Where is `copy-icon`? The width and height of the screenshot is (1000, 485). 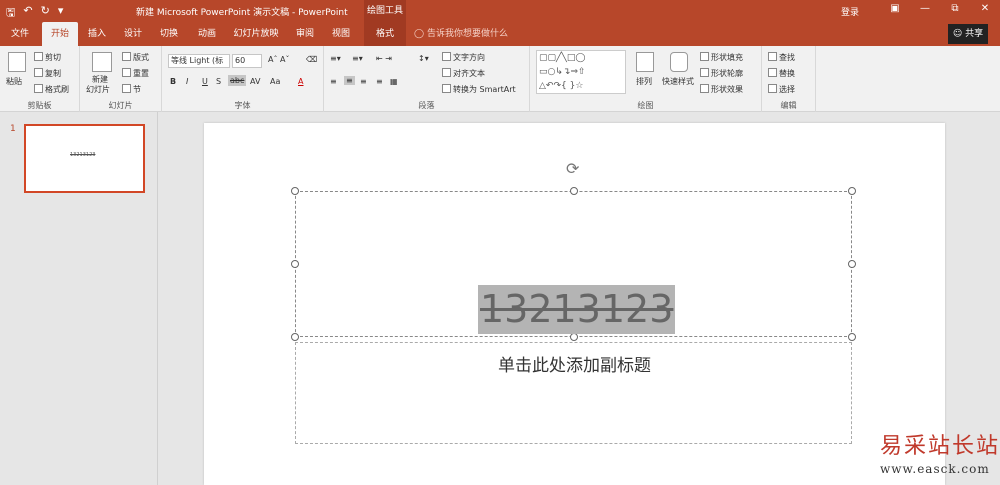 copy-icon is located at coordinates (38, 72).